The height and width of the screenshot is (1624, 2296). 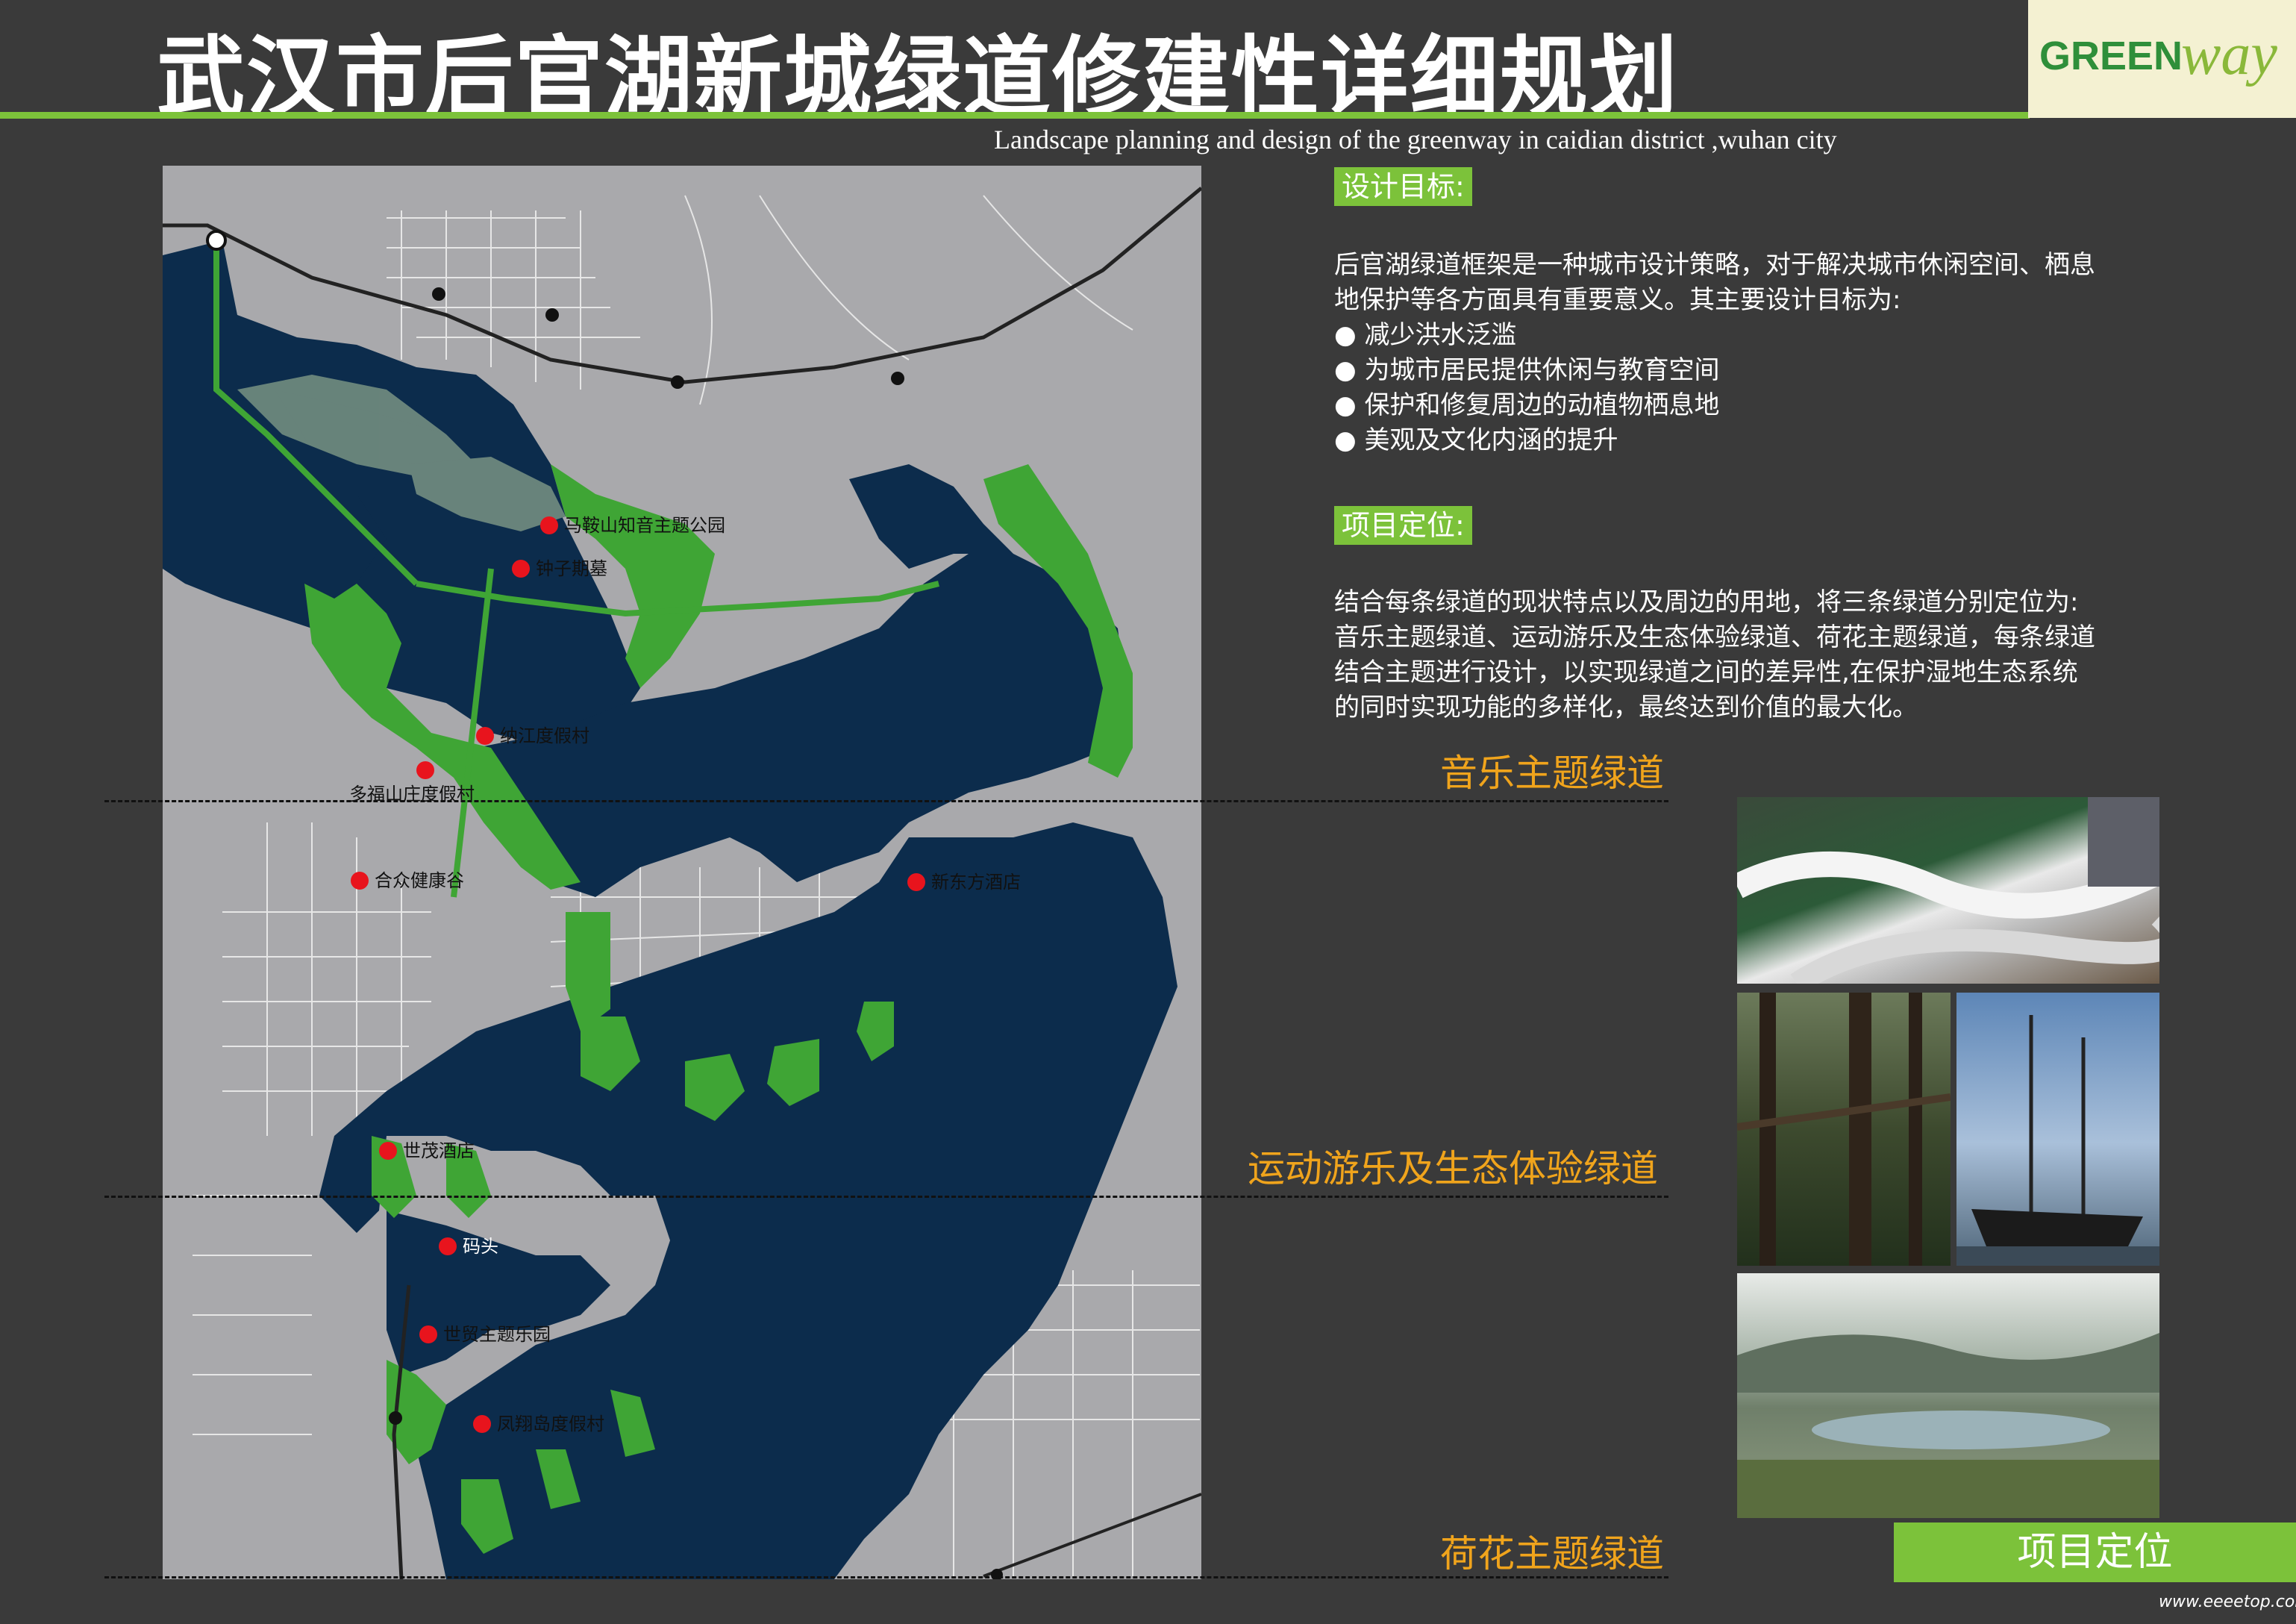 What do you see at coordinates (1714, 265) in the screenshot?
I see `design-goals-intro-line: 后官湖绿道框架是一种城市设计策略，对于解决城市休闲空间、栖息` at bounding box center [1714, 265].